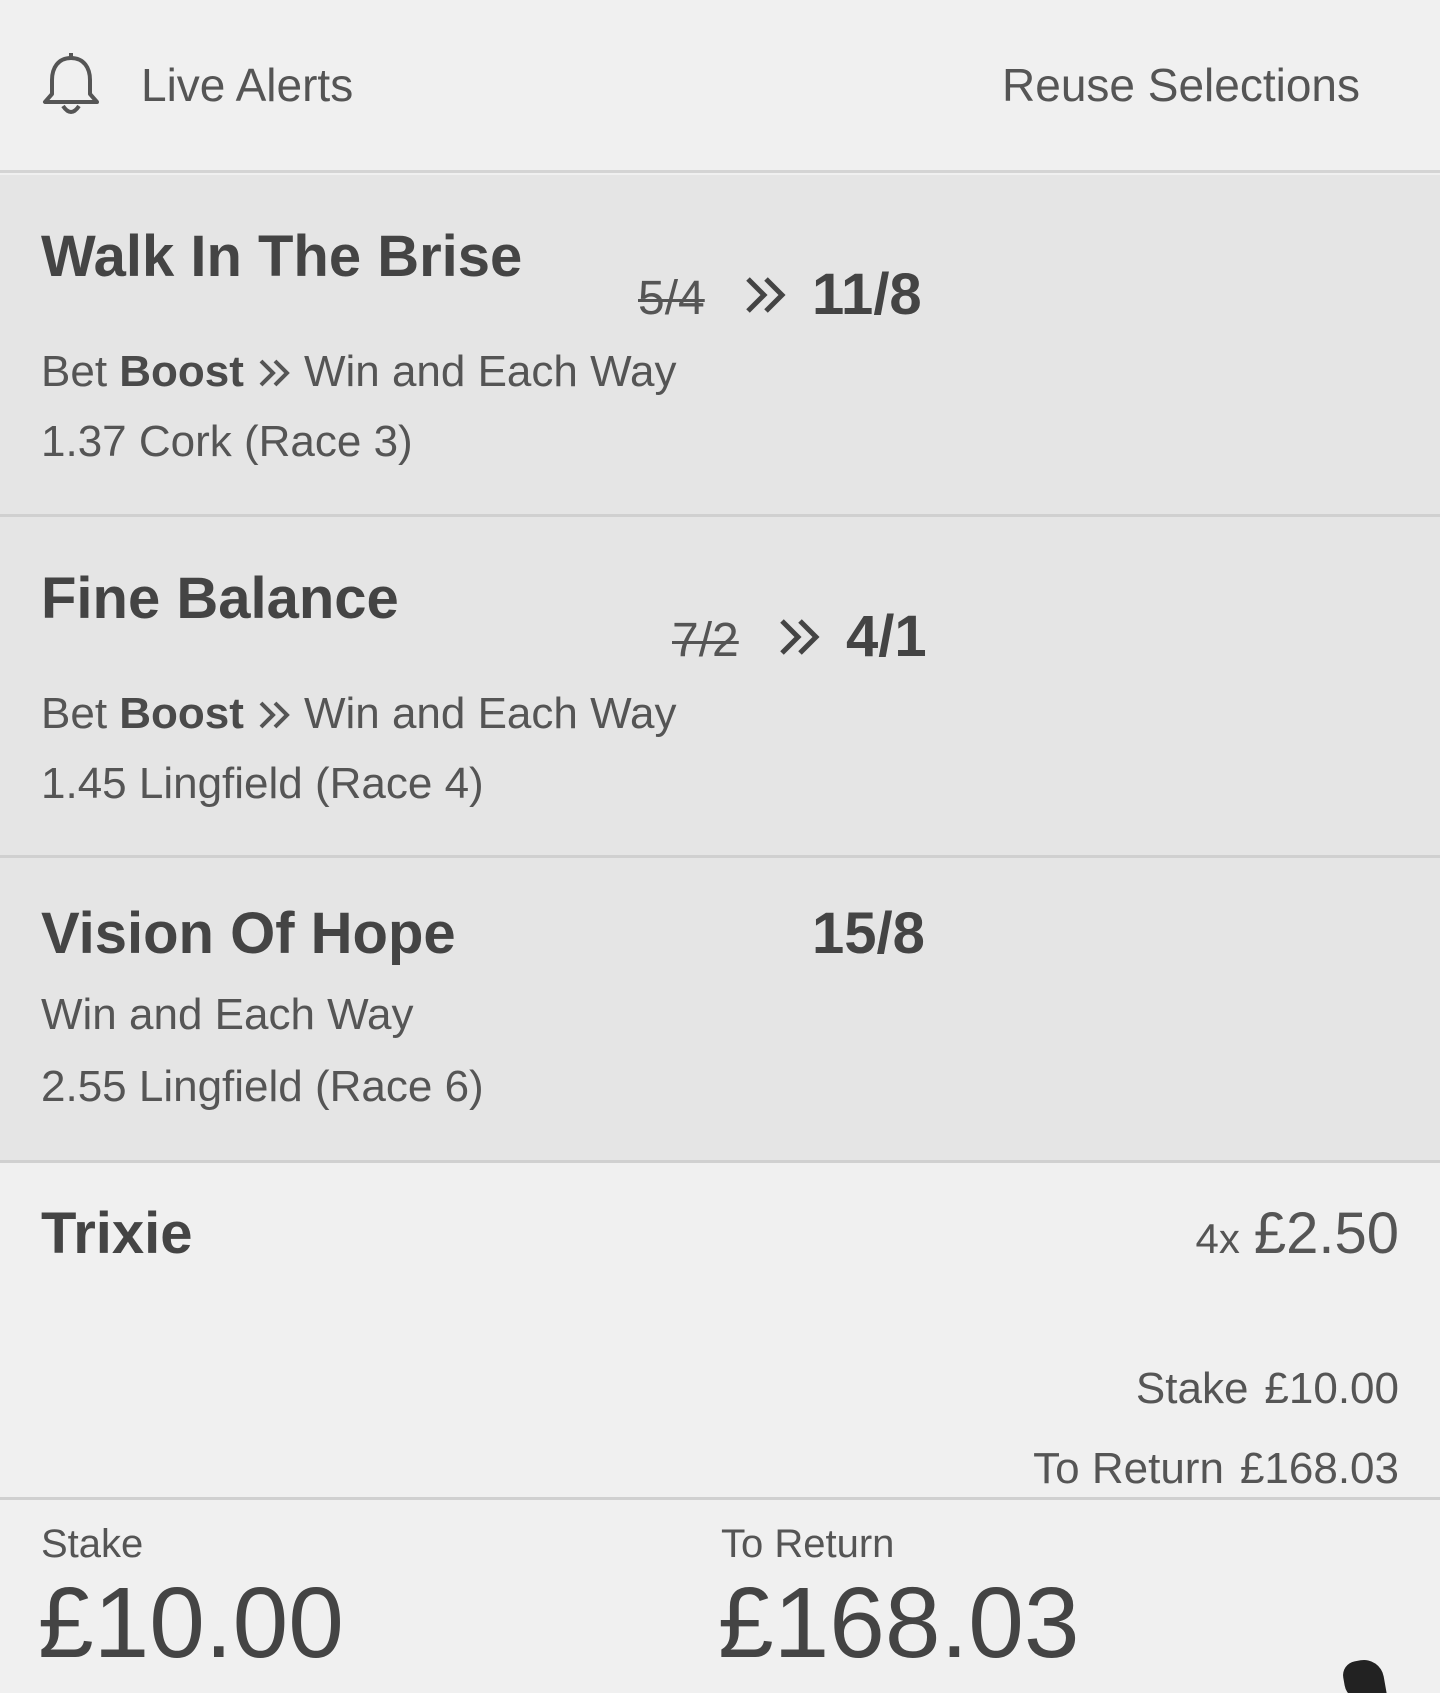  What do you see at coordinates (92, 1544) in the screenshot?
I see `total-stake-label: Stake` at bounding box center [92, 1544].